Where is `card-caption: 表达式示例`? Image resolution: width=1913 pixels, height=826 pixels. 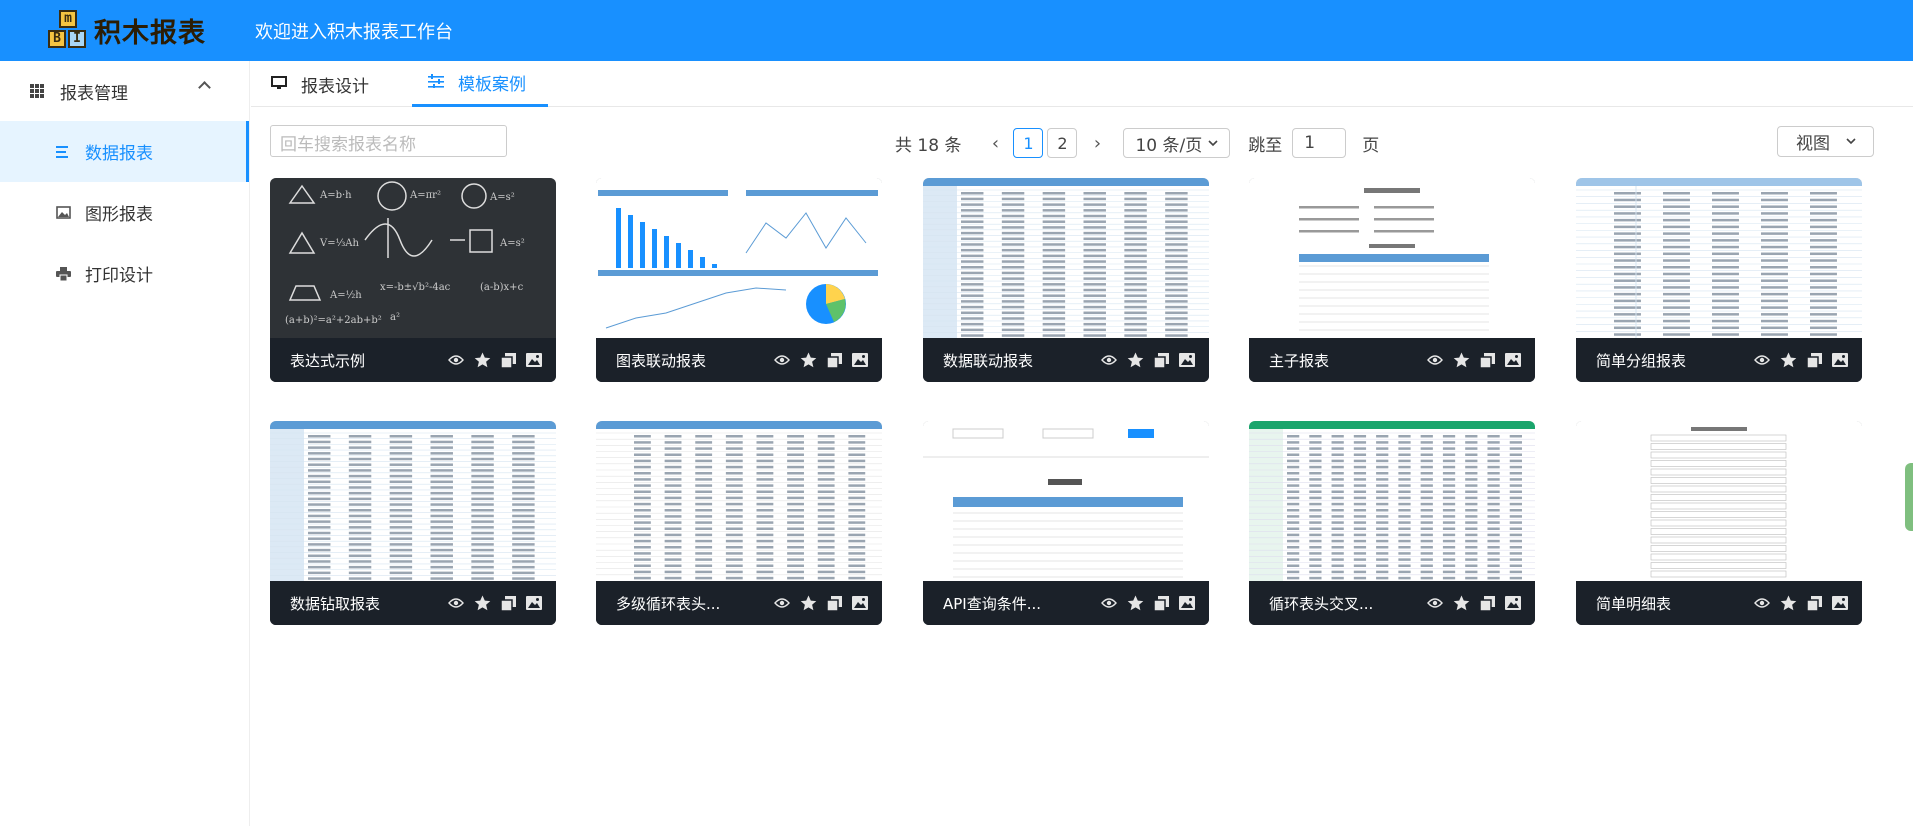
card-caption: 表达式示例 is located at coordinates (413, 360).